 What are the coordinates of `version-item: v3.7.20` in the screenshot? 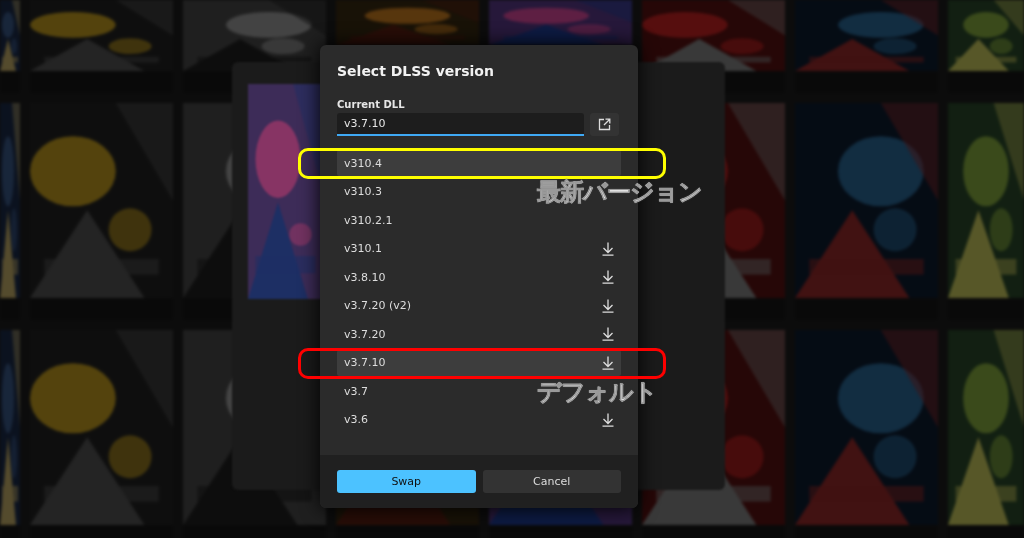 It's located at (479, 334).